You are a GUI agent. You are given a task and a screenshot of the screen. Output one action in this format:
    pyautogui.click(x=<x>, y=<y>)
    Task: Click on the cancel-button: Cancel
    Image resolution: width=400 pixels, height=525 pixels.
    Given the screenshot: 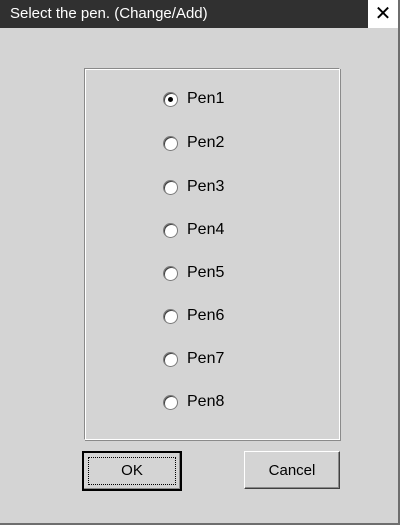 What is the action you would take?
    pyautogui.click(x=292, y=470)
    